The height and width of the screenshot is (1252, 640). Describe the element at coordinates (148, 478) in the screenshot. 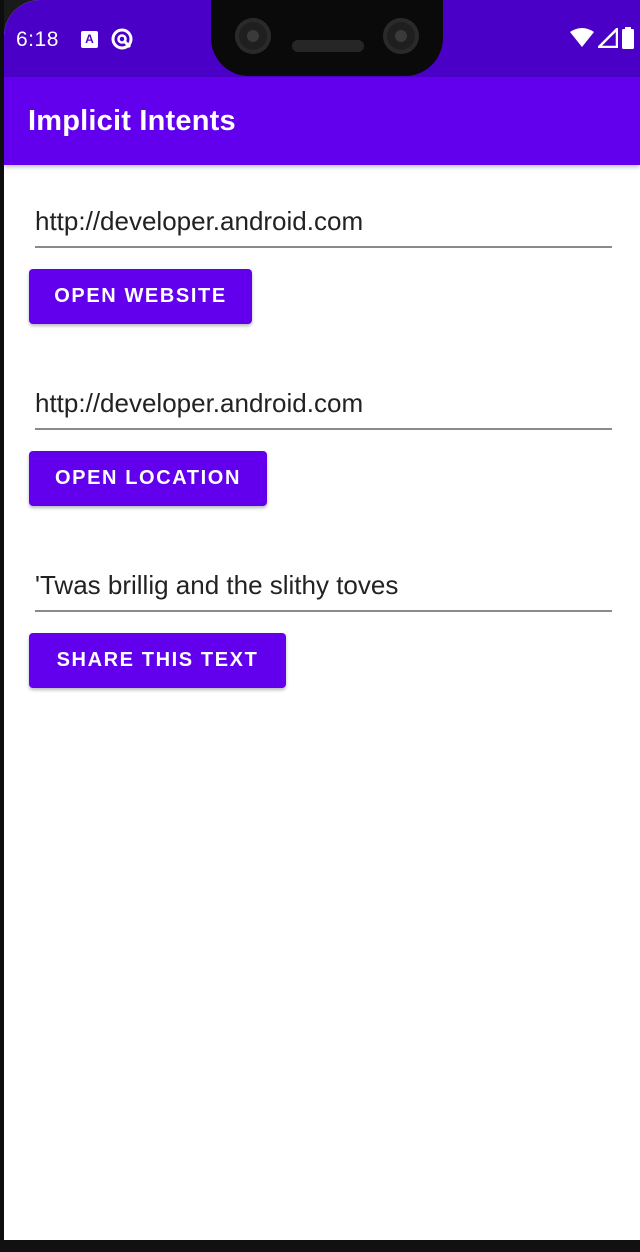

I see `open-location-button: OPEN LOCATION` at that location.